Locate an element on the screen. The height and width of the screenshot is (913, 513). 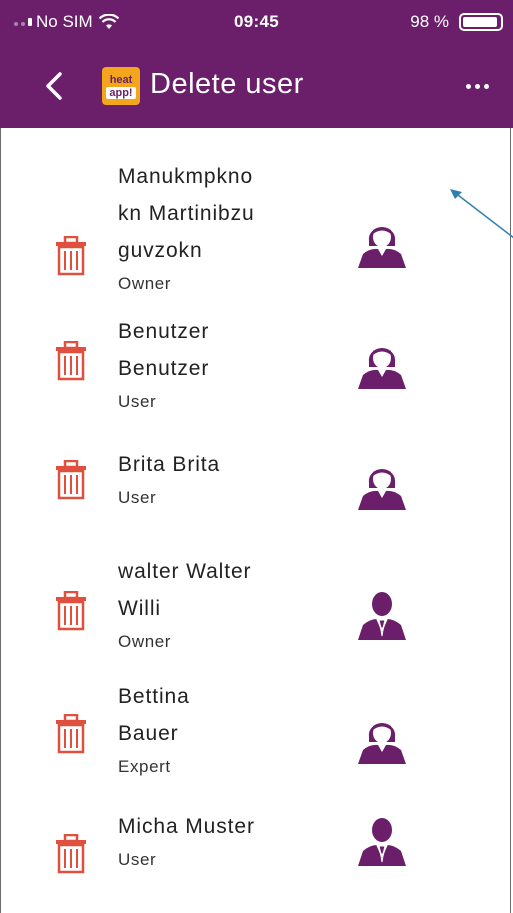
status-bar: No SIM 09:45 98 % is located at coordinates (256, 22).